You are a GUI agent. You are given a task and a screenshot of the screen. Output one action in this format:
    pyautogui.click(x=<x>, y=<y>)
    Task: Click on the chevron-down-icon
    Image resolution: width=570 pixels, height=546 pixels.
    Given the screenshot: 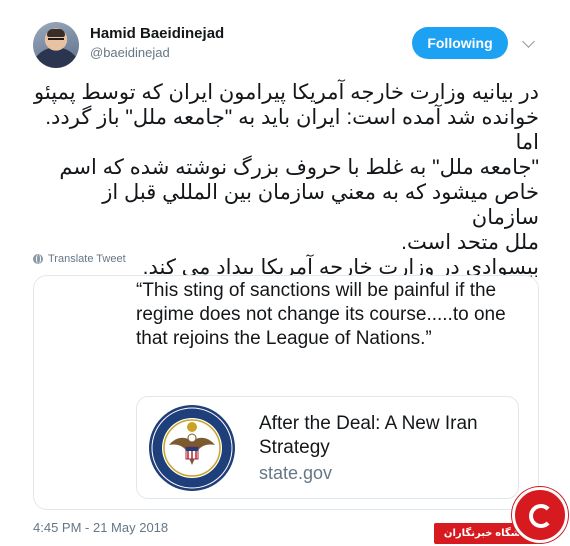 What is the action you would take?
    pyautogui.click(x=528, y=41)
    